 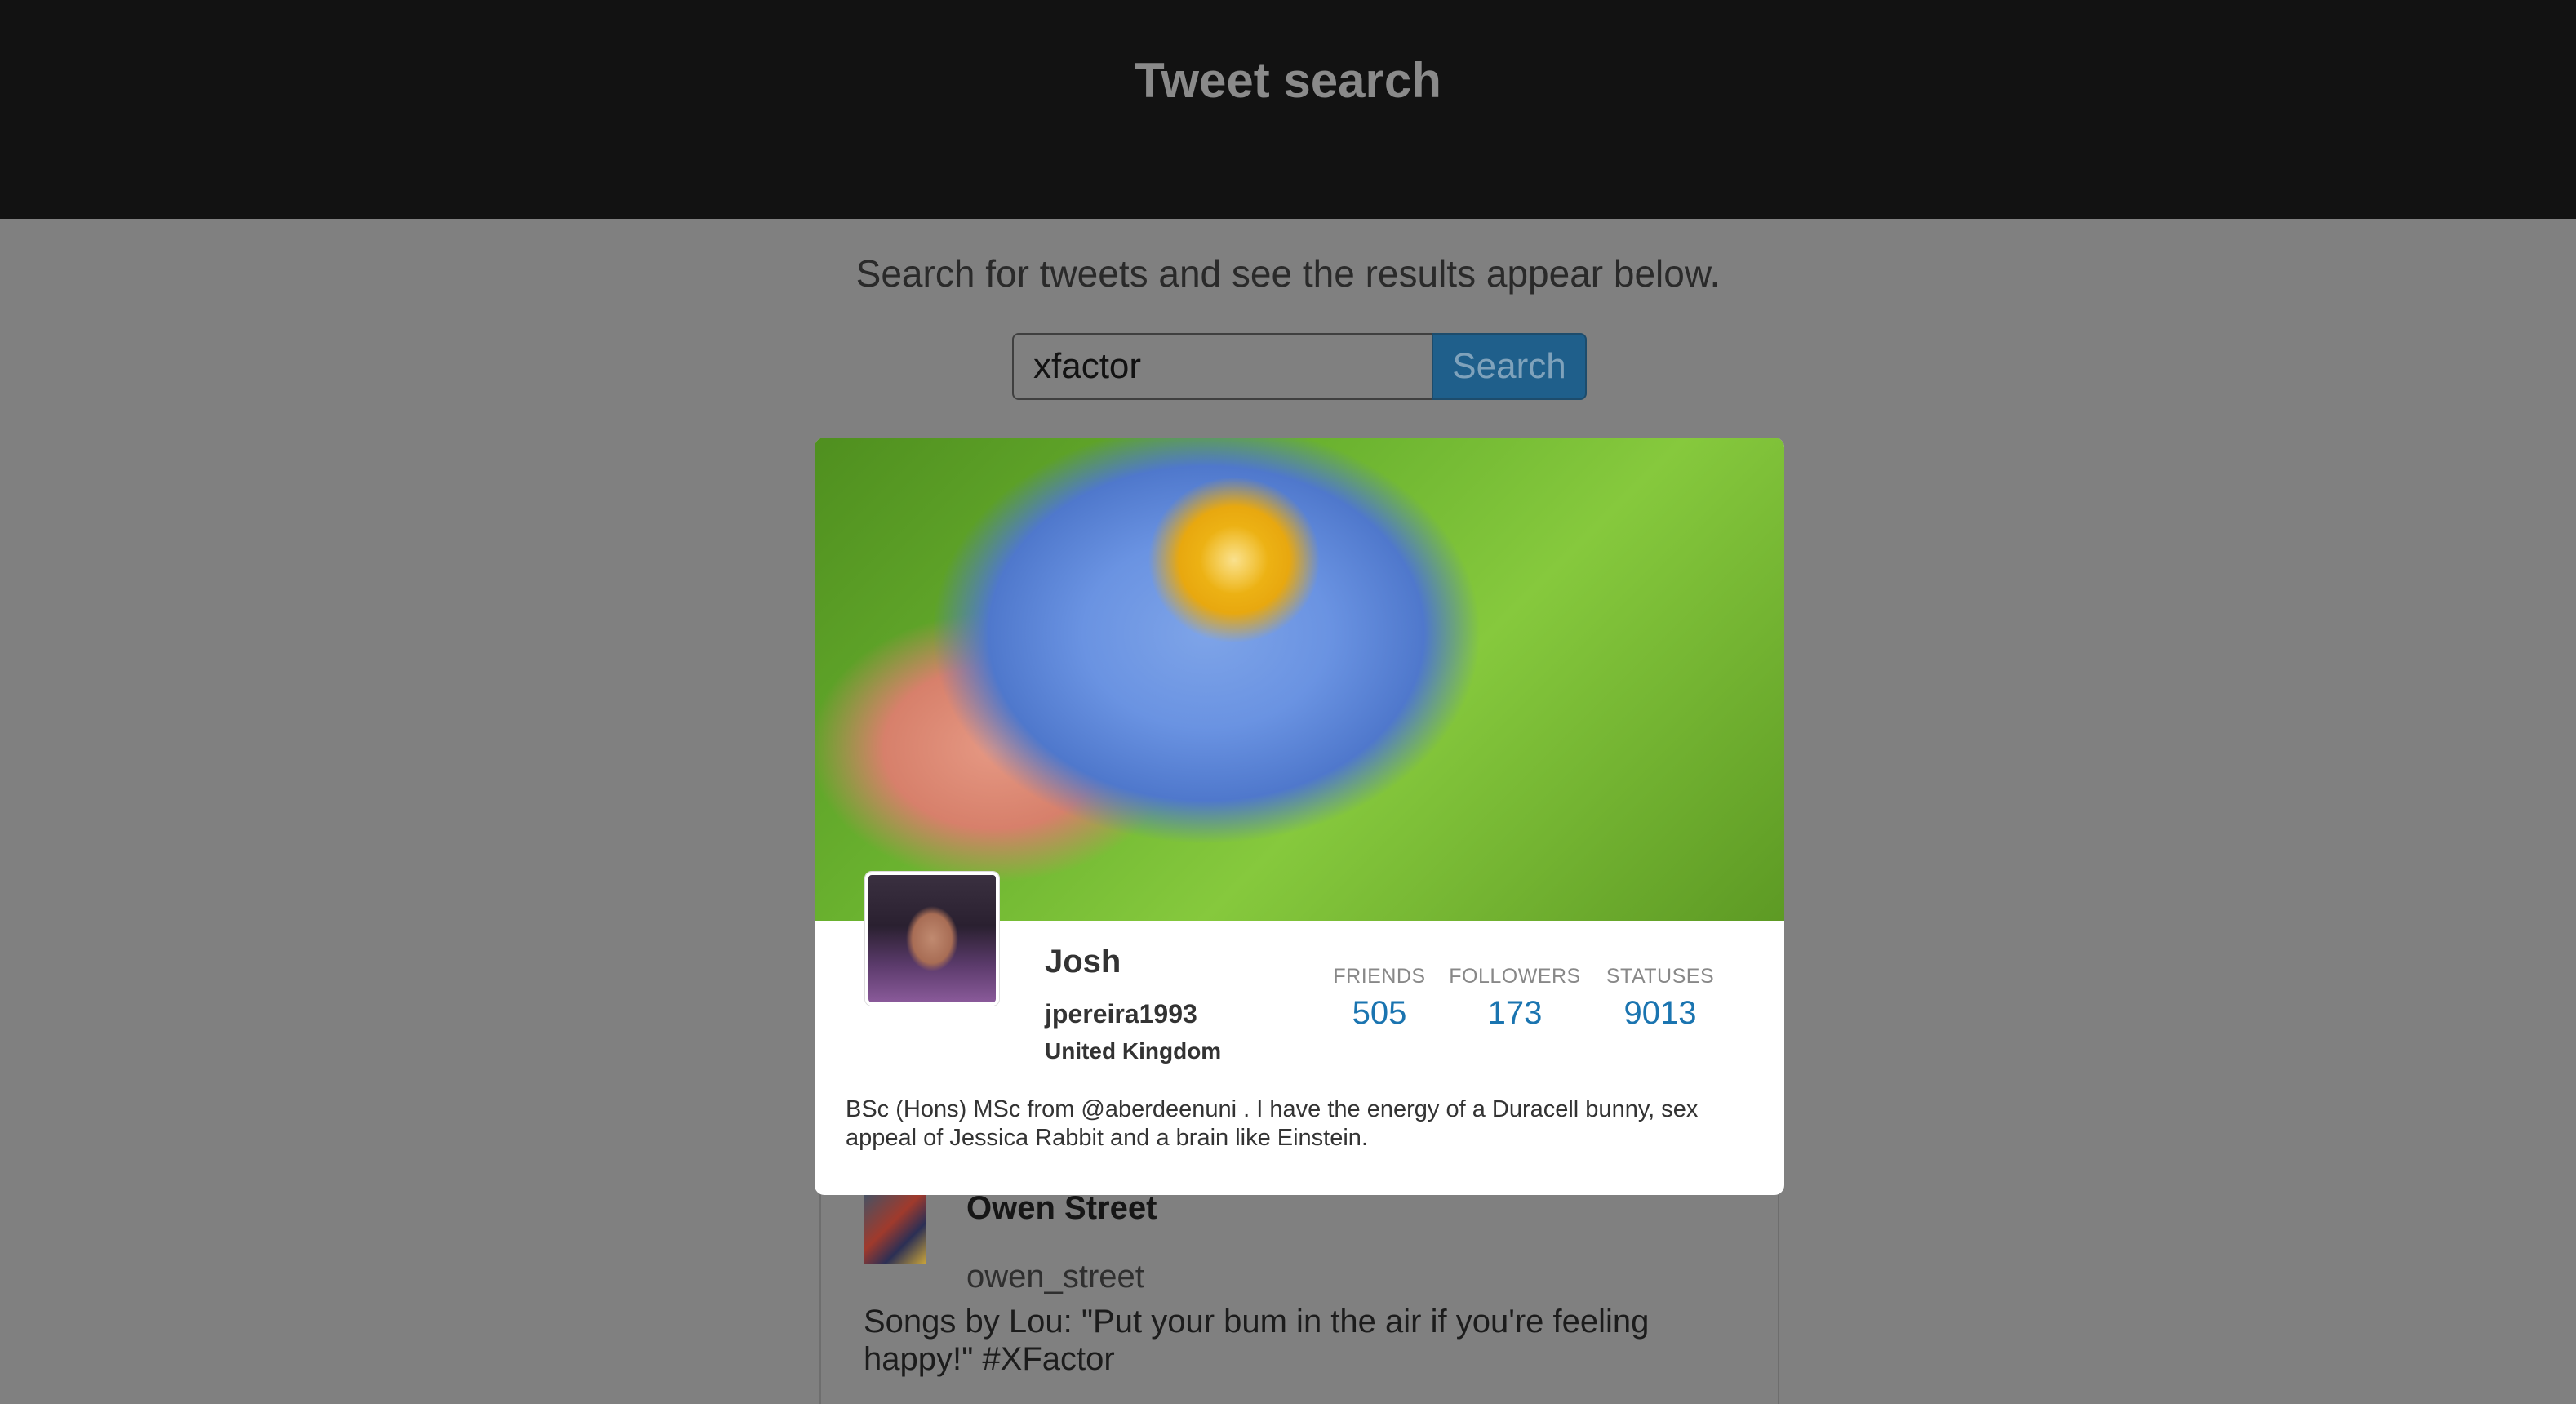 What do you see at coordinates (895, 1227) in the screenshot?
I see `tweet-avatar` at bounding box center [895, 1227].